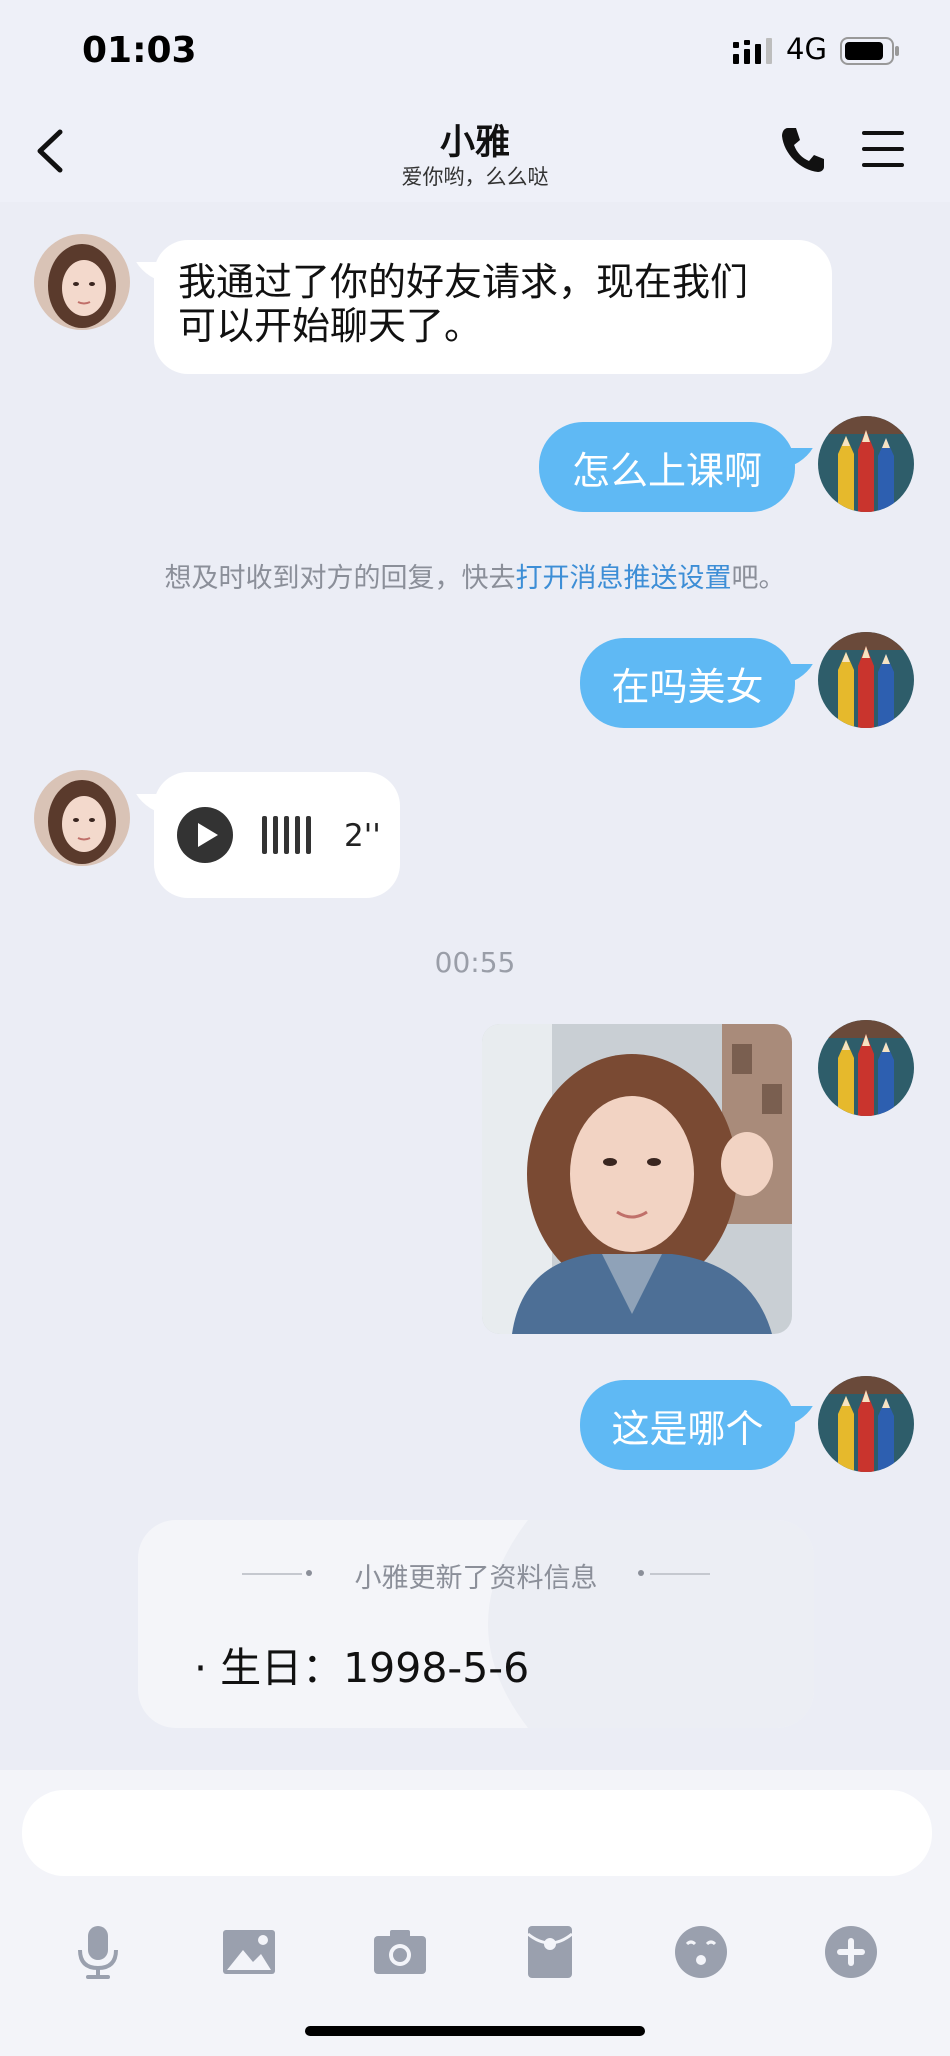 Image resolution: width=950 pixels, height=2056 pixels. What do you see at coordinates (550, 1952) in the screenshot?
I see `red-packet-icon` at bounding box center [550, 1952].